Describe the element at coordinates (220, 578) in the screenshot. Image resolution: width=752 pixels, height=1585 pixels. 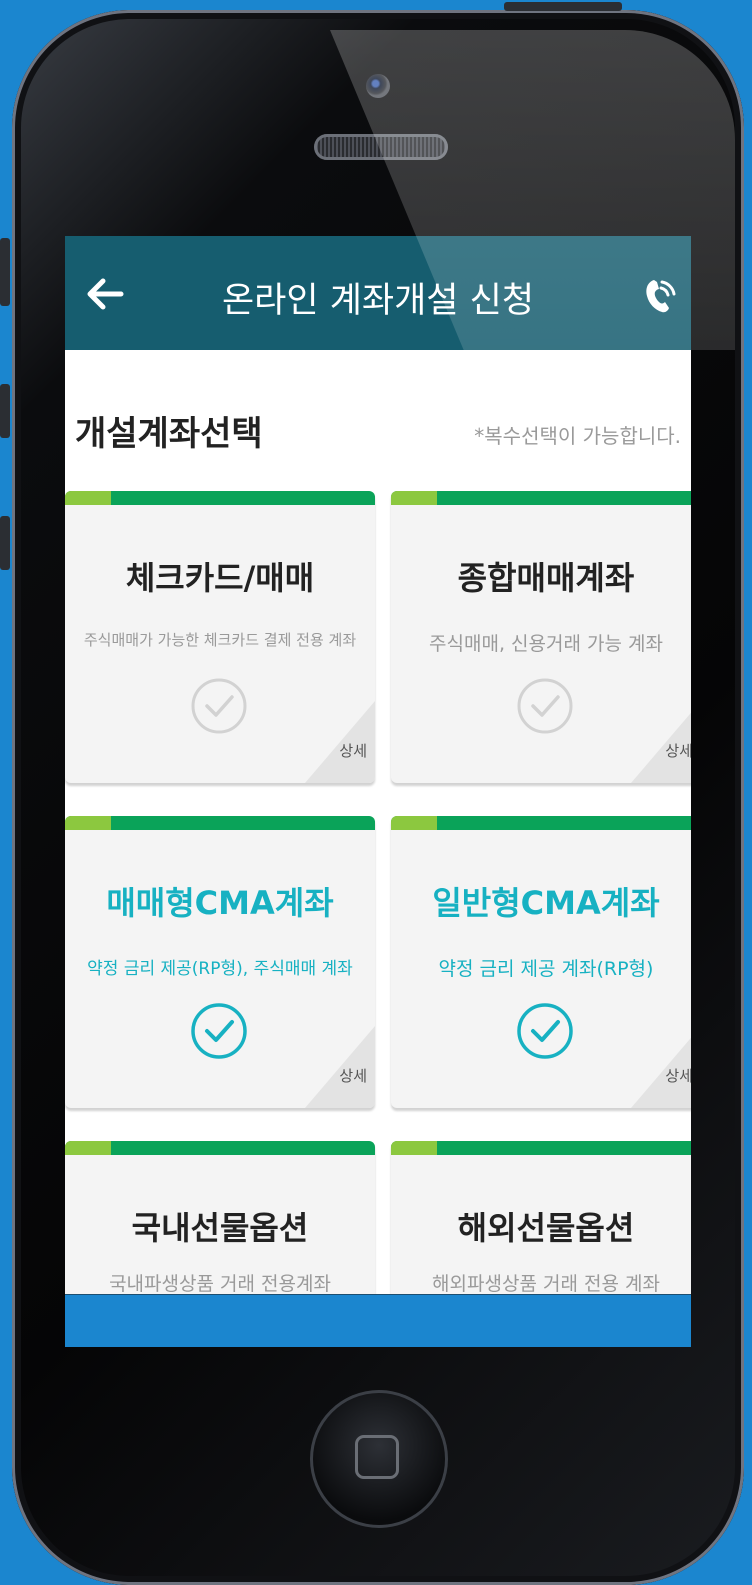
I see `card-name: 체크카드/매매` at that location.